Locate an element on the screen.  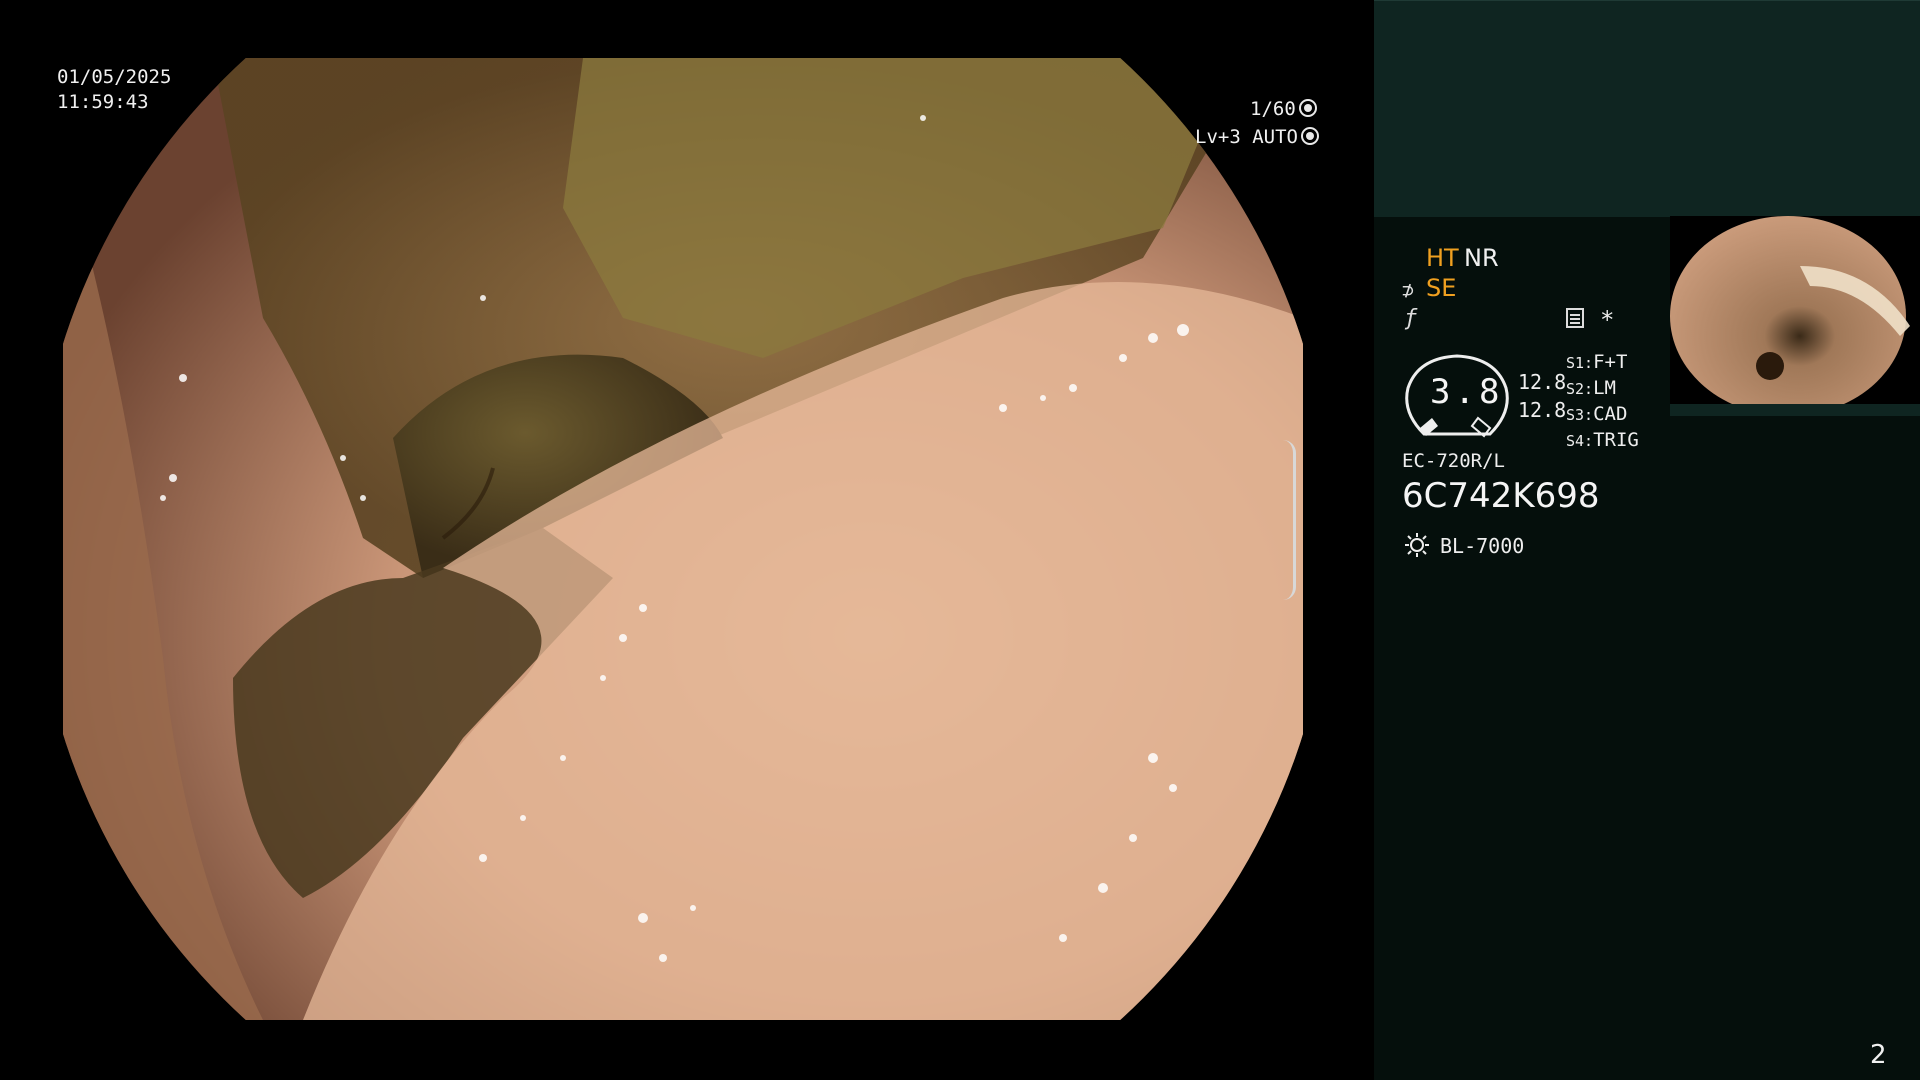
exposure-level: Lv+3 AUTO is located at coordinates (1246, 137).